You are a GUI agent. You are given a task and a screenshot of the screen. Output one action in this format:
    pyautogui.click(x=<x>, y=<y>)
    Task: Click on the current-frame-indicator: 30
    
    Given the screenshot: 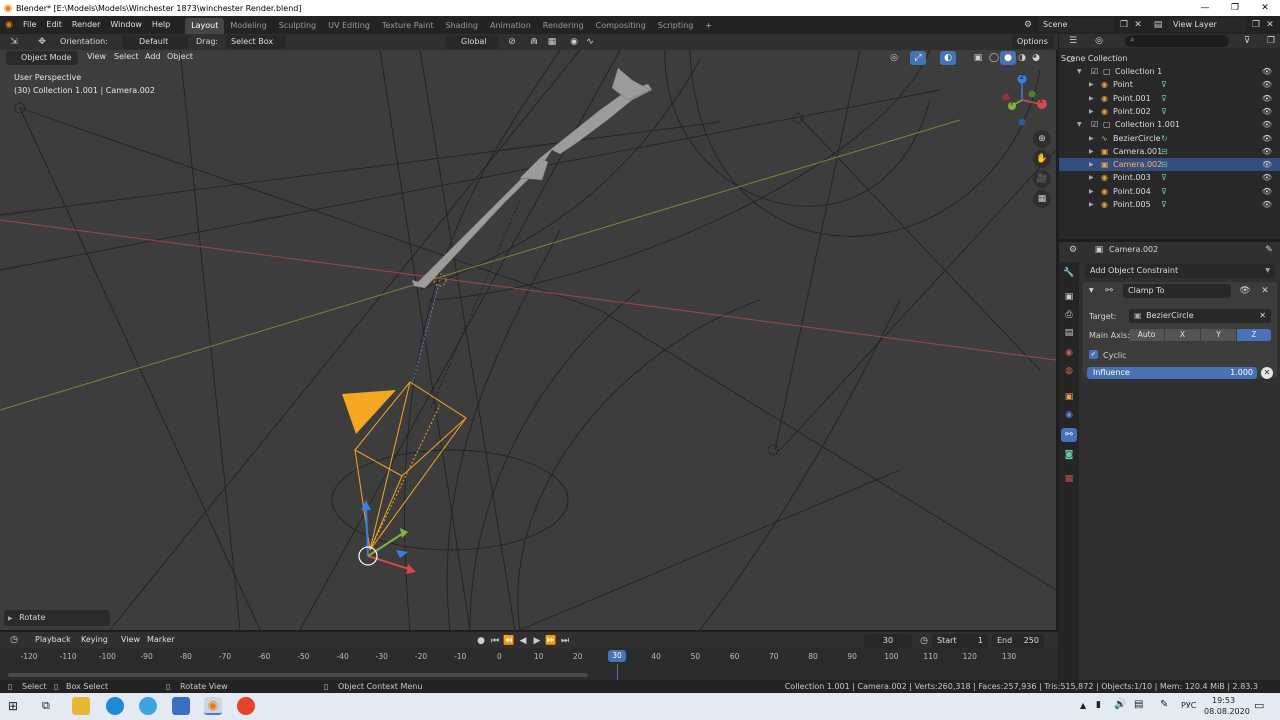 What is the action you would take?
    pyautogui.click(x=617, y=656)
    